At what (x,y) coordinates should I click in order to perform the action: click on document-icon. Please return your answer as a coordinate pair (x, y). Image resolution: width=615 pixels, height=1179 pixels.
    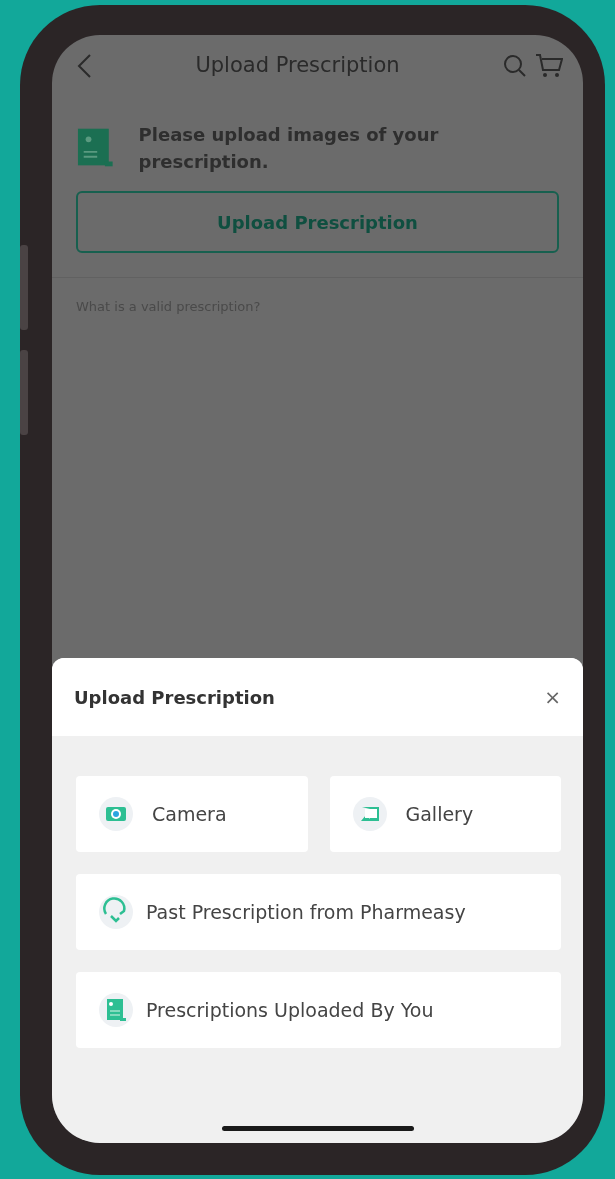
    Looking at the image, I should click on (116, 1010).